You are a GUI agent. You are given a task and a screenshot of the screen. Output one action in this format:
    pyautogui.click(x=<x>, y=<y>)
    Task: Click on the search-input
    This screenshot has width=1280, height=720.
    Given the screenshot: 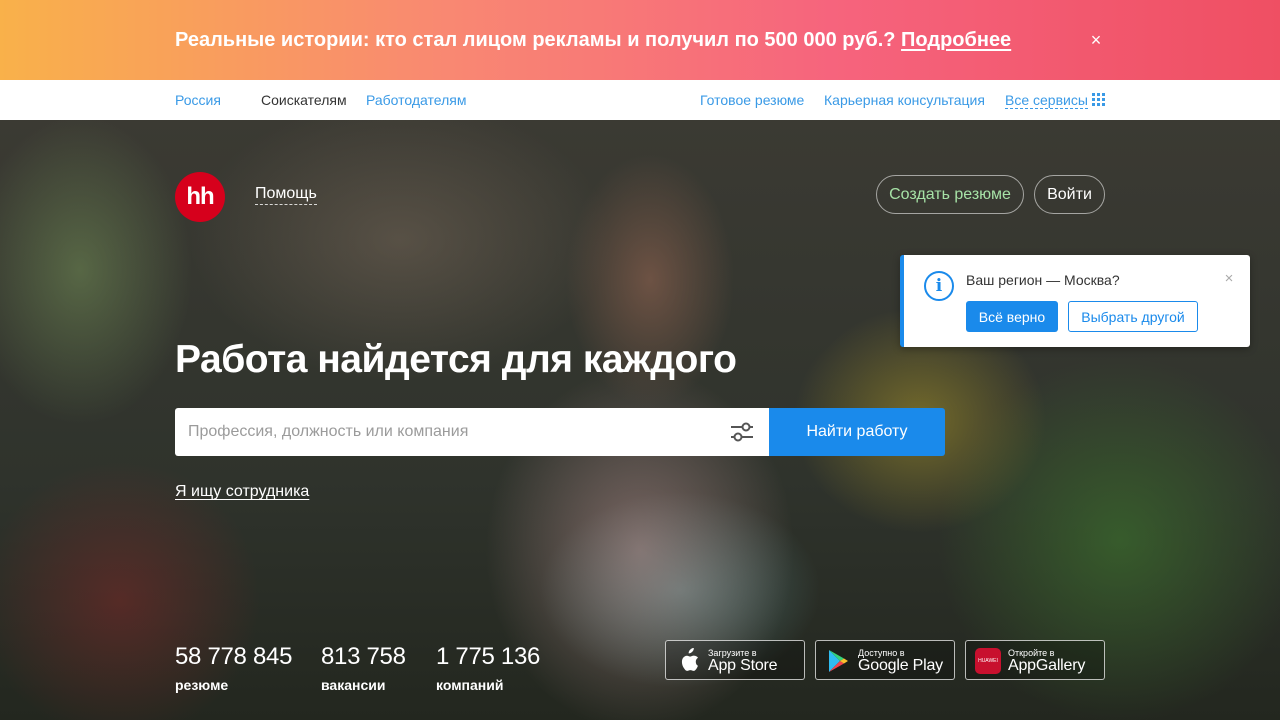 What is the action you would take?
    pyautogui.click(x=445, y=432)
    